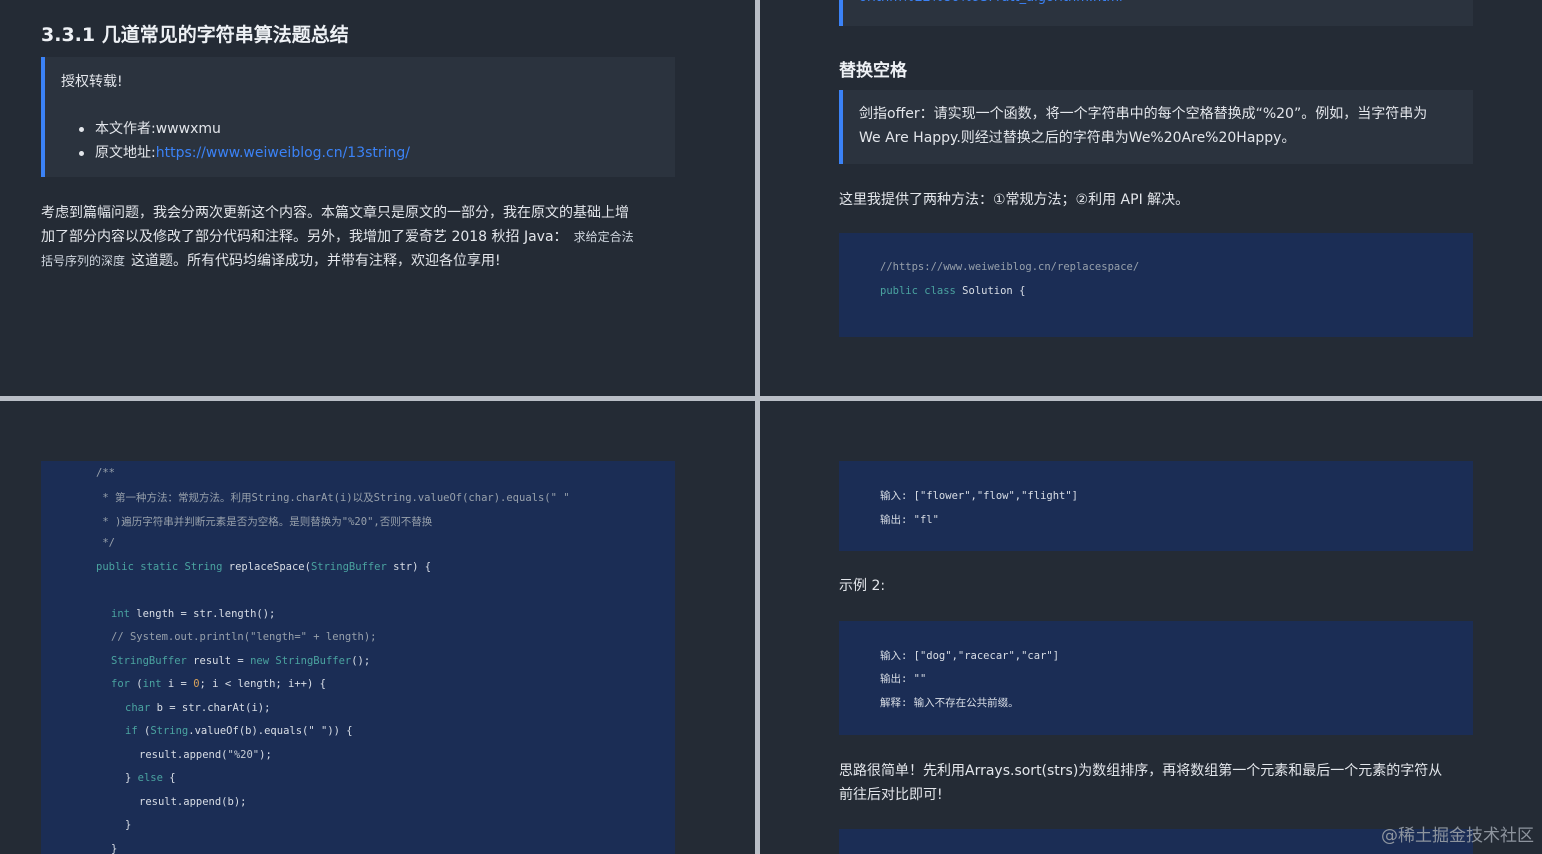 Image resolution: width=1542 pixels, height=854 pixels. Describe the element at coordinates (120, 684) in the screenshot. I see `code-keyword: for` at that location.